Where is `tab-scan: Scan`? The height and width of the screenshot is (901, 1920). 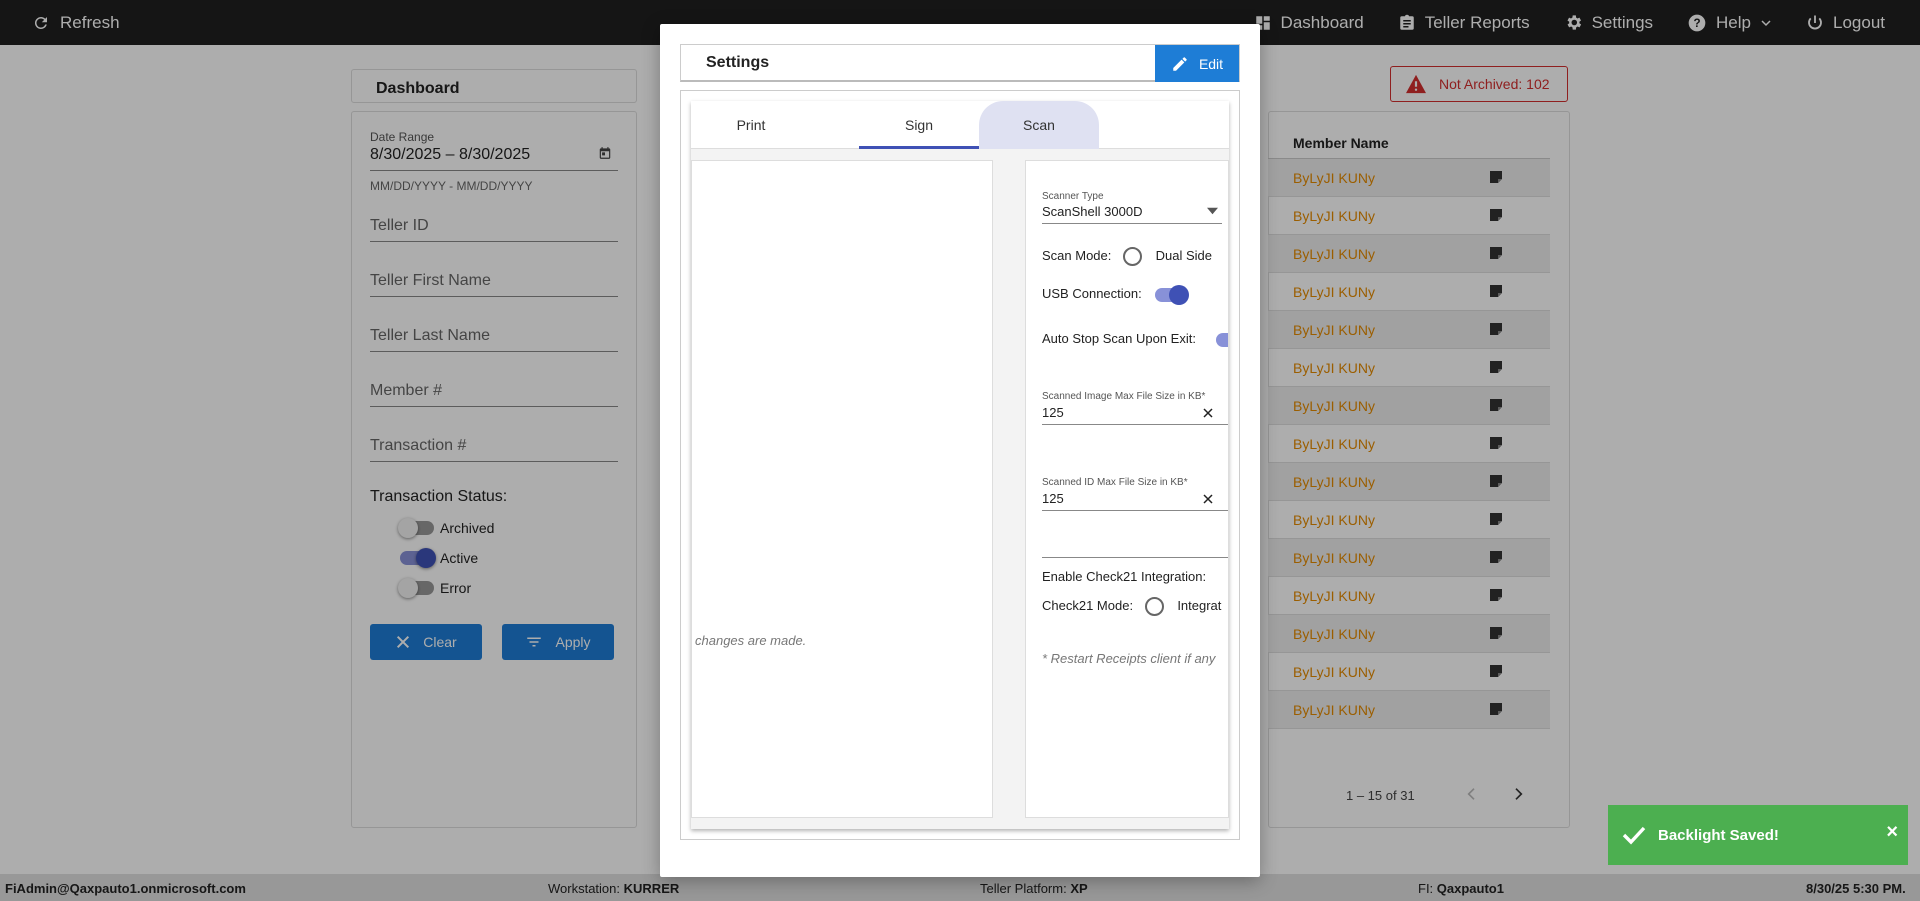 tab-scan: Scan is located at coordinates (1039, 125).